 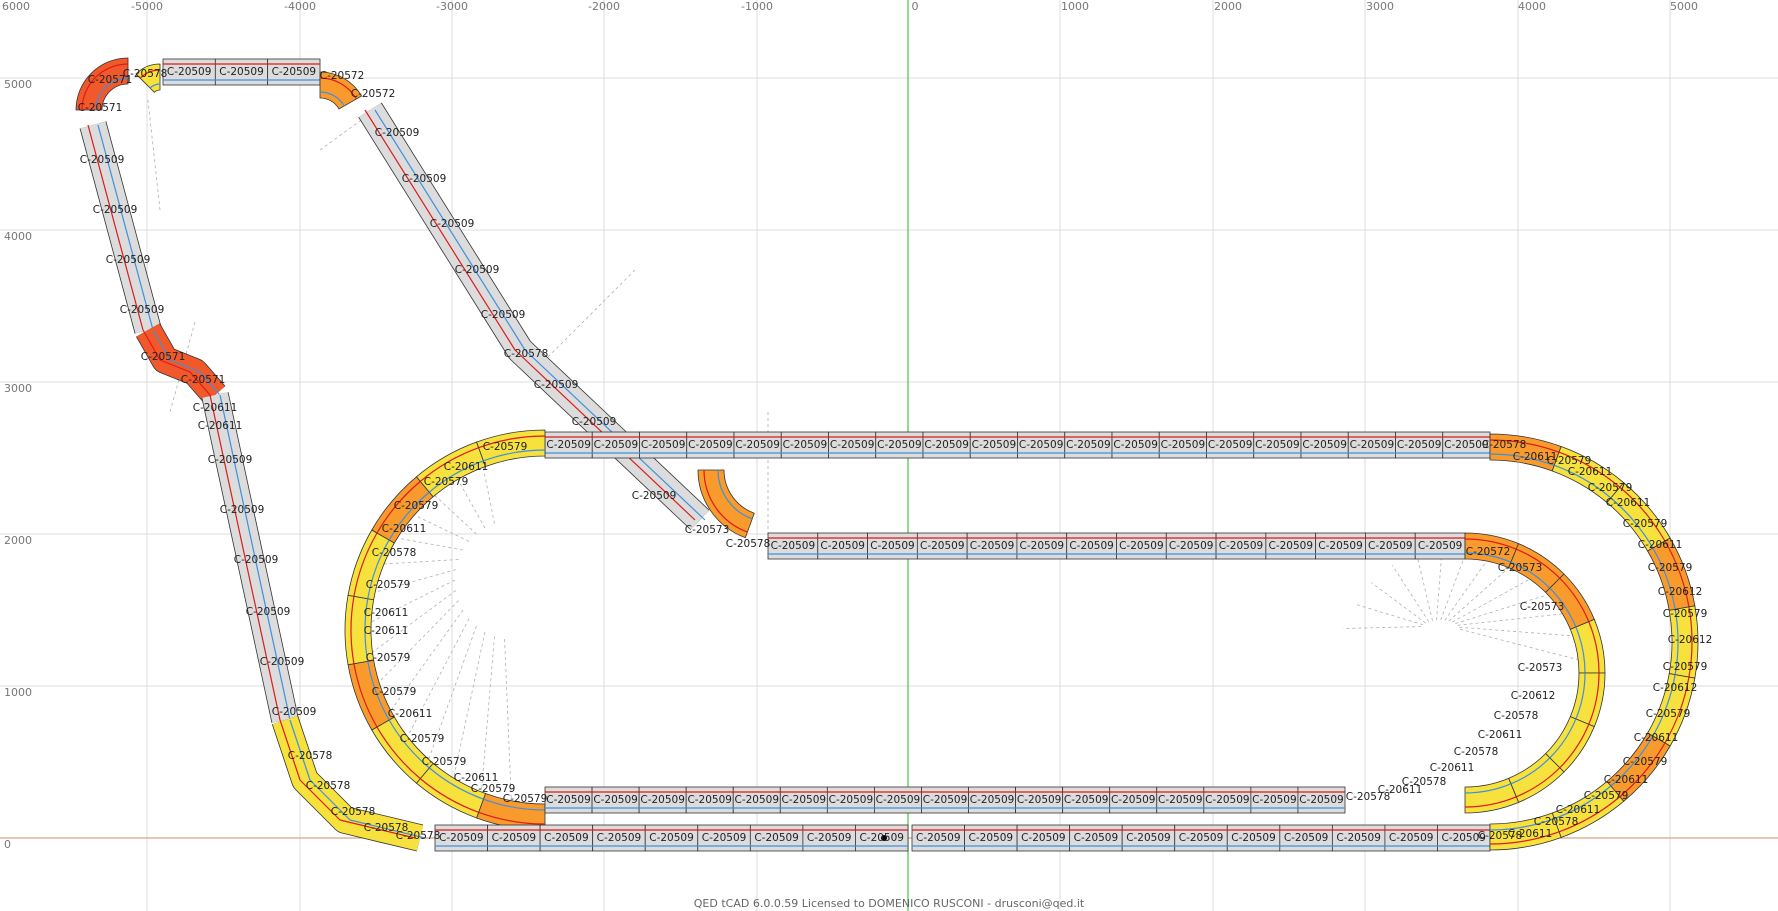 I want to click on y-label-3000: 3000, so click(x=18, y=388).